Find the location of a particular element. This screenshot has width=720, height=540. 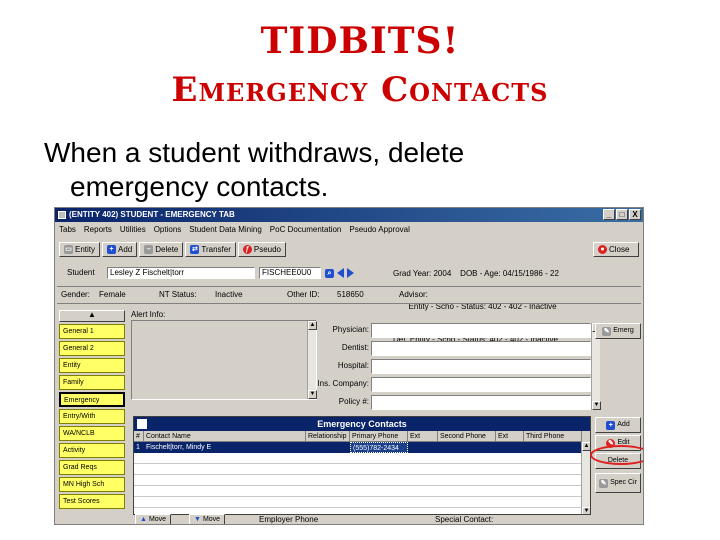

tab-entry-with: Entry/With is located at coordinates (92, 416).